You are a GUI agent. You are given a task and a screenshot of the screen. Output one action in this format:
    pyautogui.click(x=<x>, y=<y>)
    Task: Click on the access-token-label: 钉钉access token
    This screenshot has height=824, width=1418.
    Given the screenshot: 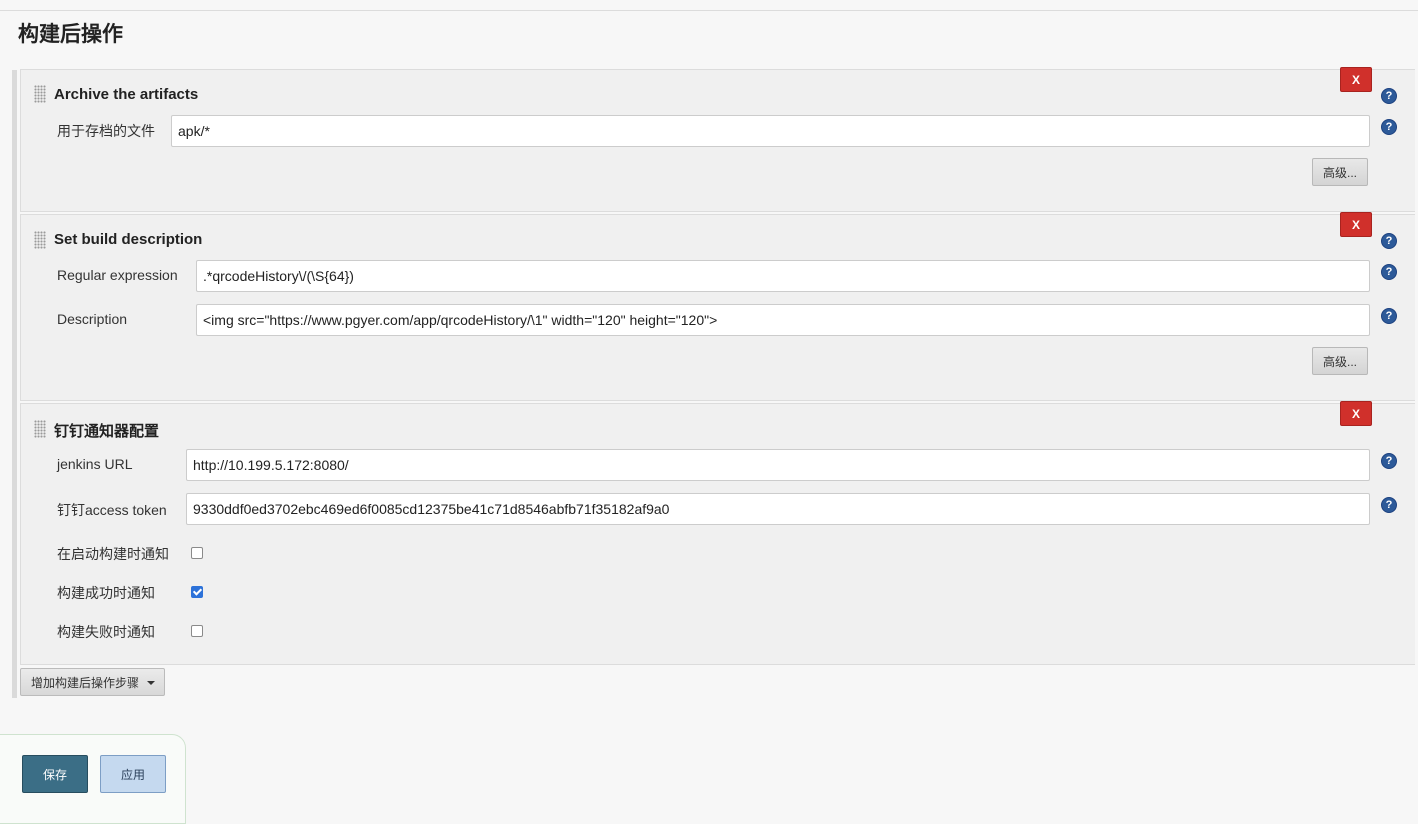 What is the action you would take?
    pyautogui.click(x=112, y=510)
    